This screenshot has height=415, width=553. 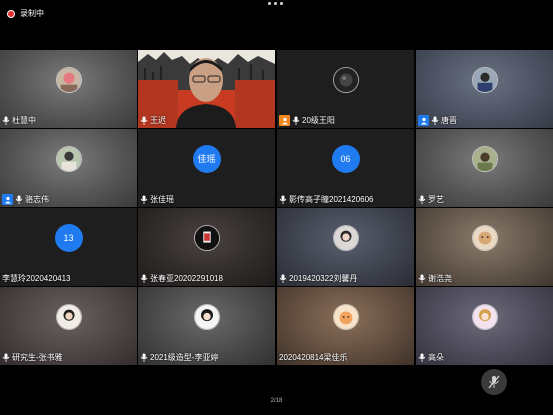 I want to click on participant-name: 骆志伟, so click(x=37, y=199).